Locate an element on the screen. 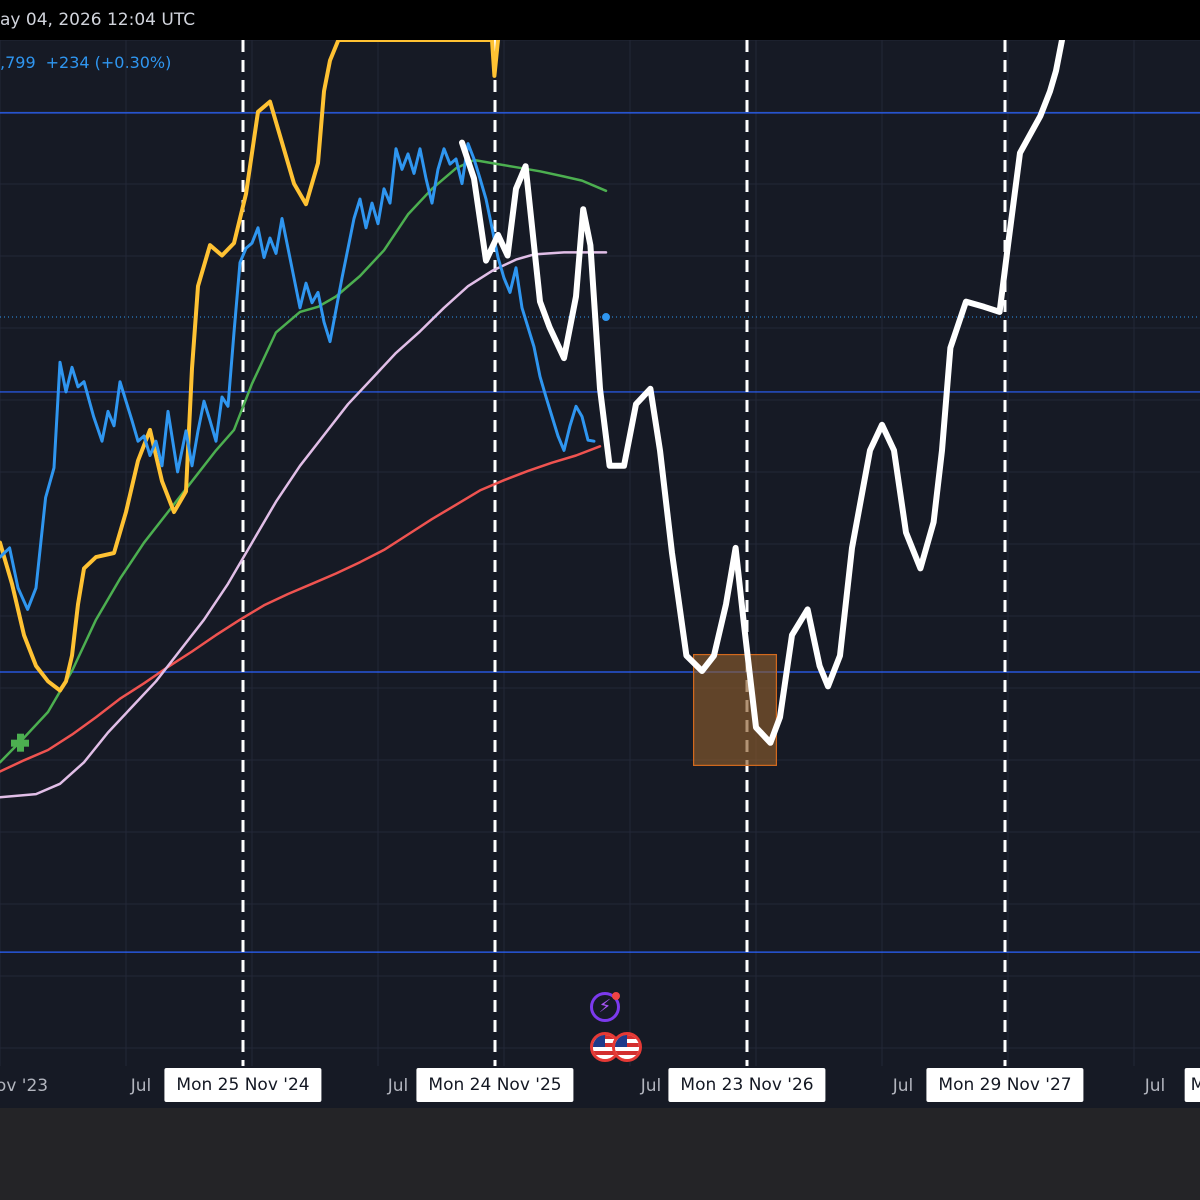  cycle-label: Mon 24 Nov '25 is located at coordinates (495, 1085).